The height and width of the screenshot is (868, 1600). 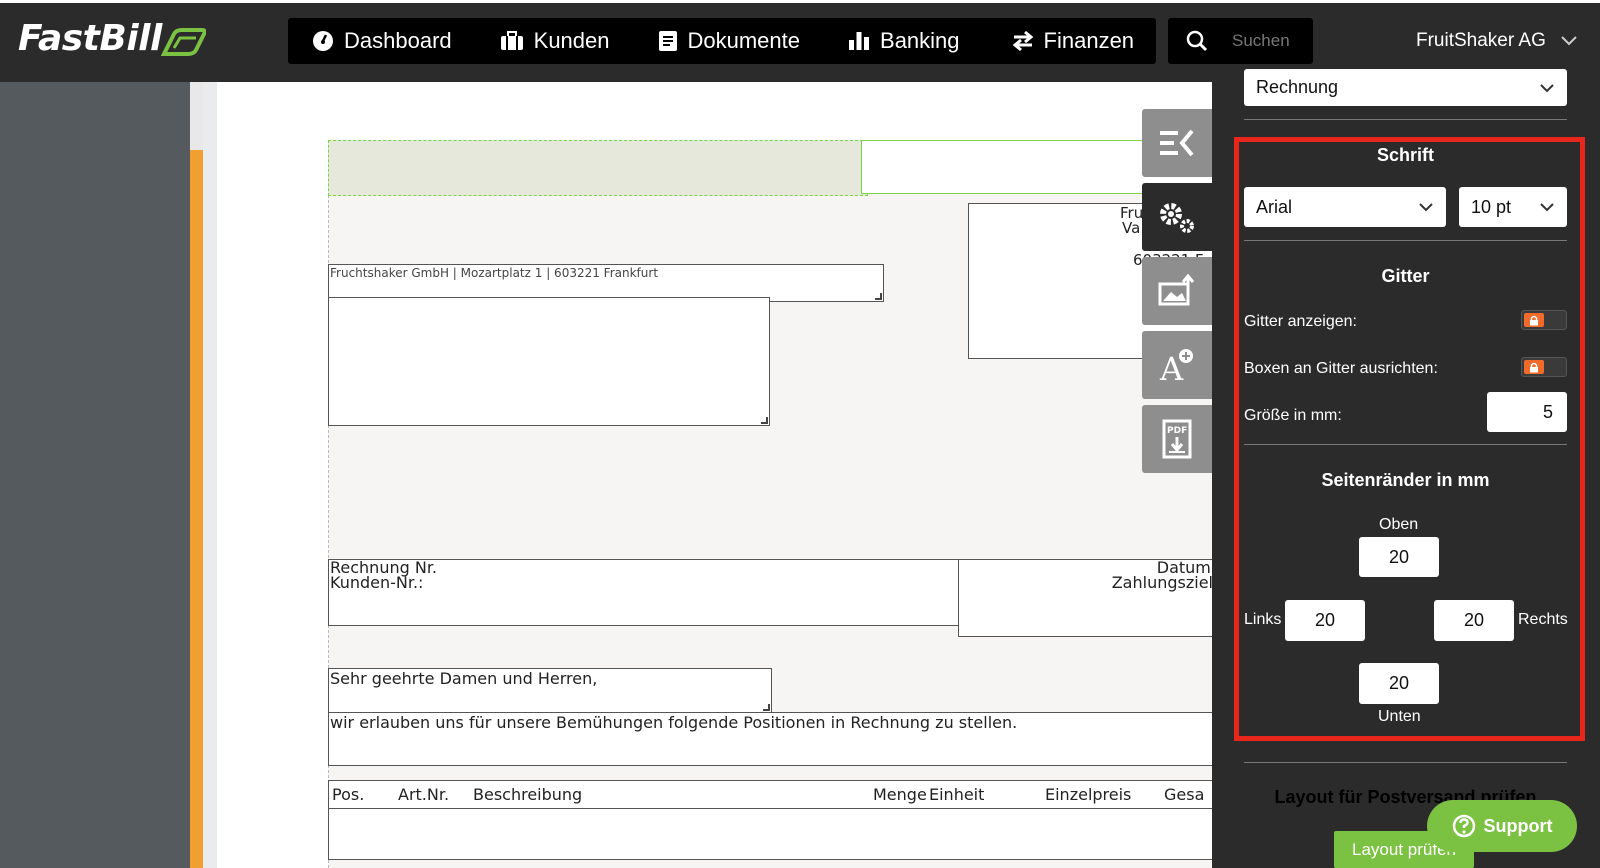 I want to click on invoice-info-box: Rechnung Nr. Kunden-Nr.:, so click(x=644, y=592).